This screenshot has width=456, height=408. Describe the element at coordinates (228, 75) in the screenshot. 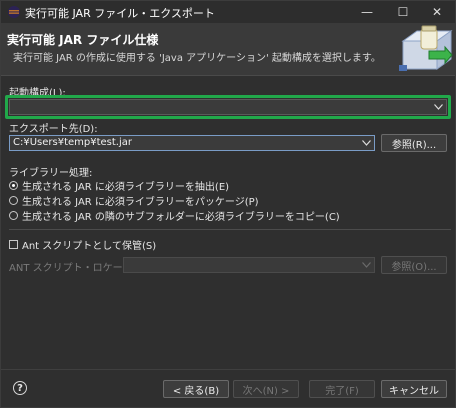

I see `header-divider` at that location.